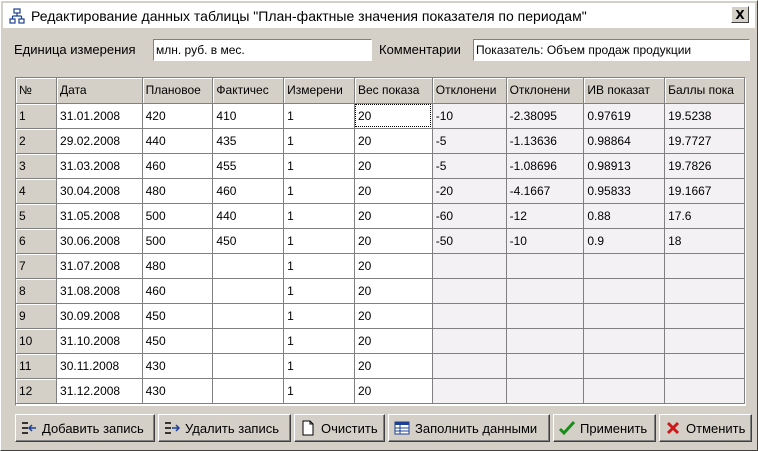 The image size is (758, 451). What do you see at coordinates (740, 14) in the screenshot?
I see `close-button: X` at bounding box center [740, 14].